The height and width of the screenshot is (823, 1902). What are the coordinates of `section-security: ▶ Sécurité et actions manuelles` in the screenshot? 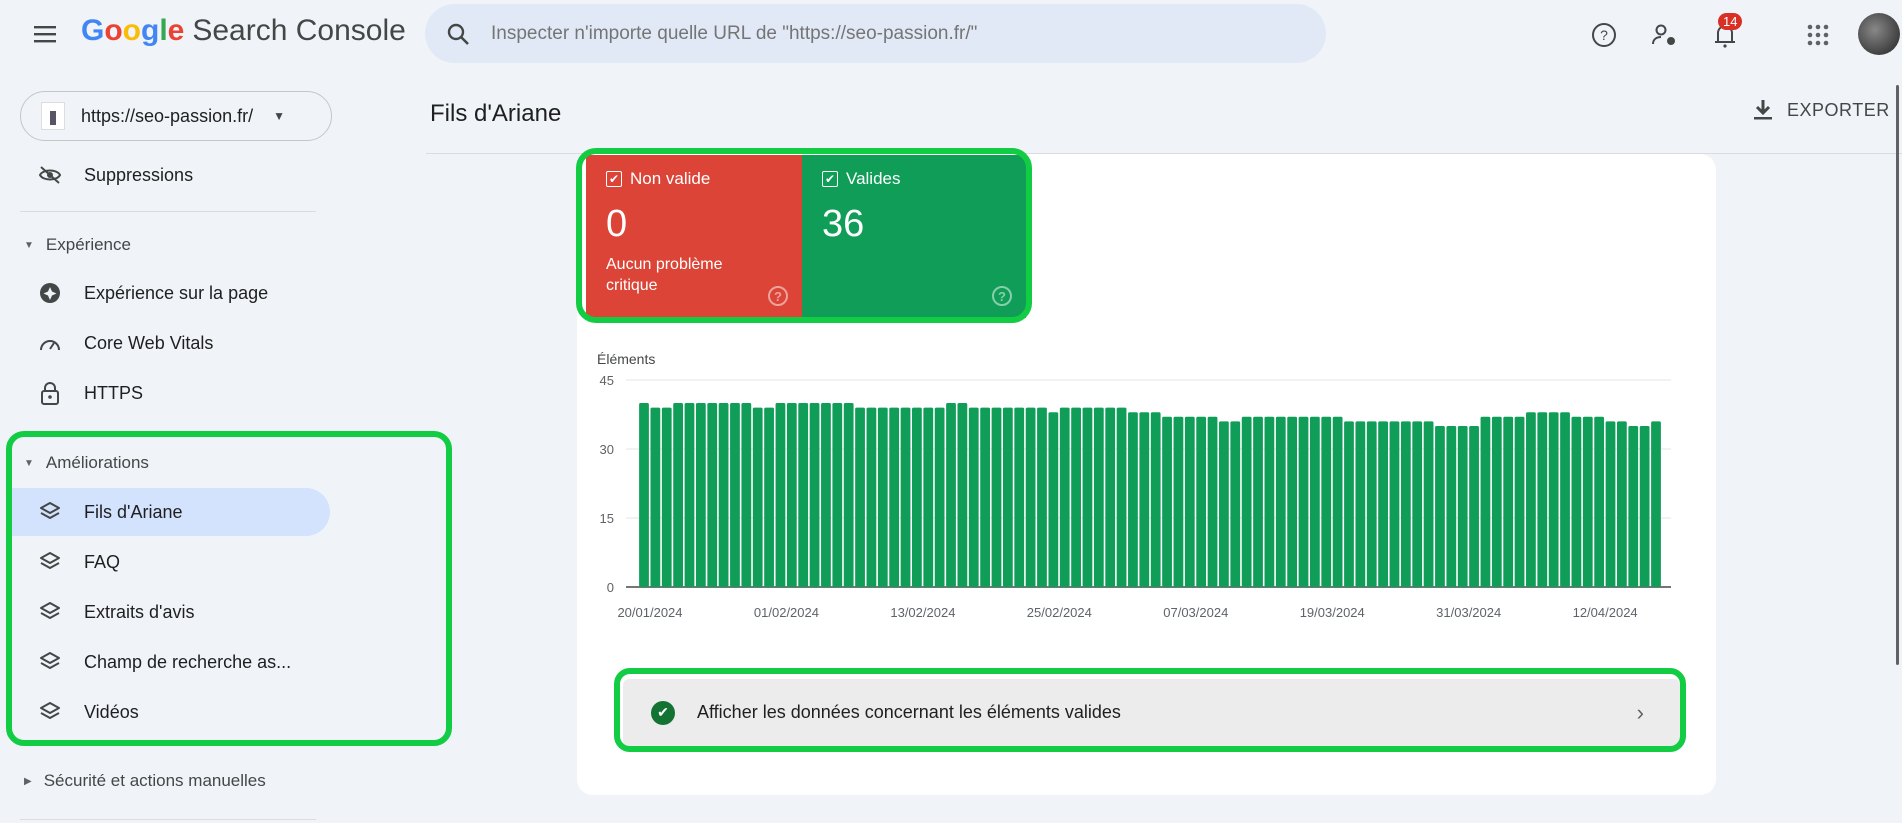 It's located at (145, 781).